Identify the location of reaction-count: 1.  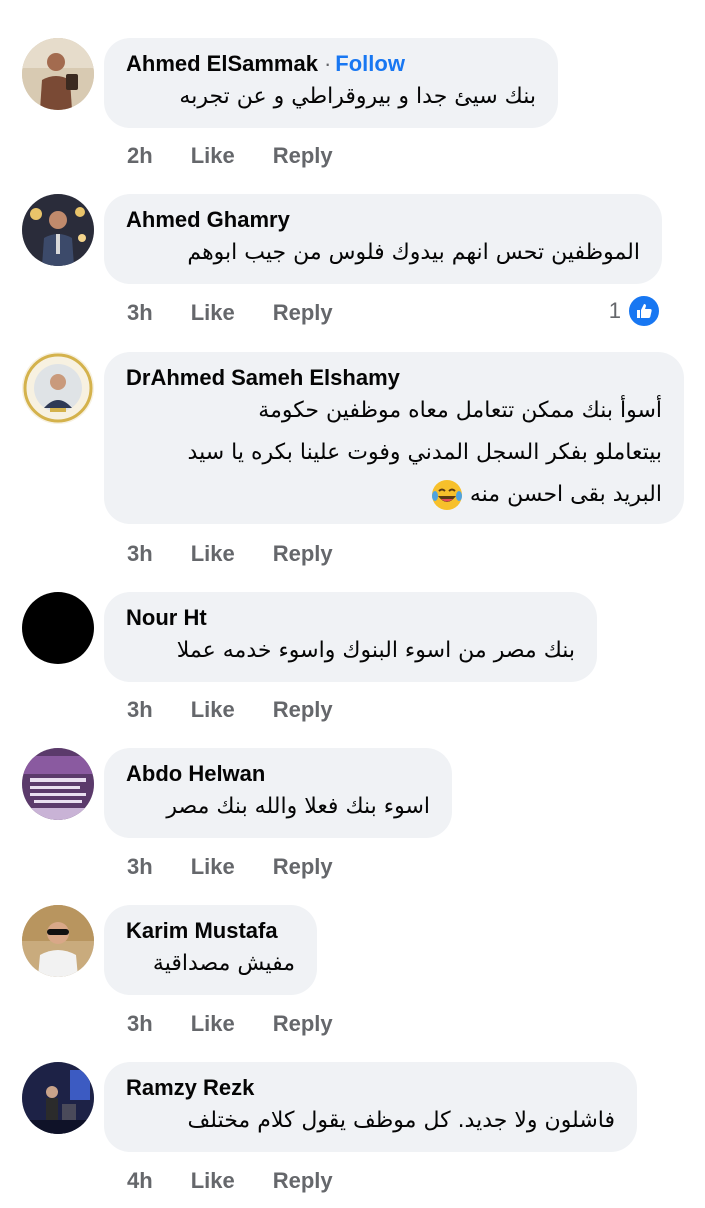
(614, 310).